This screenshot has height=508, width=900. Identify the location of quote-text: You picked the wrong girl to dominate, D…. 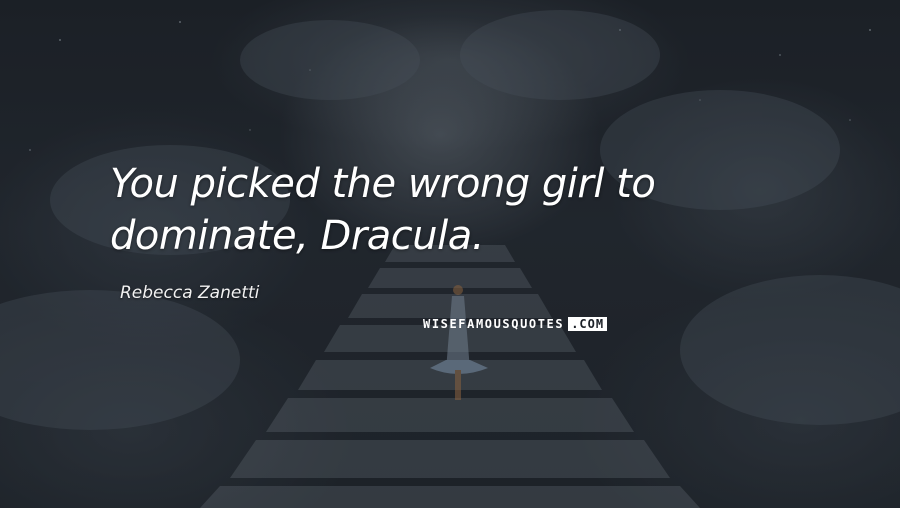
(383, 210).